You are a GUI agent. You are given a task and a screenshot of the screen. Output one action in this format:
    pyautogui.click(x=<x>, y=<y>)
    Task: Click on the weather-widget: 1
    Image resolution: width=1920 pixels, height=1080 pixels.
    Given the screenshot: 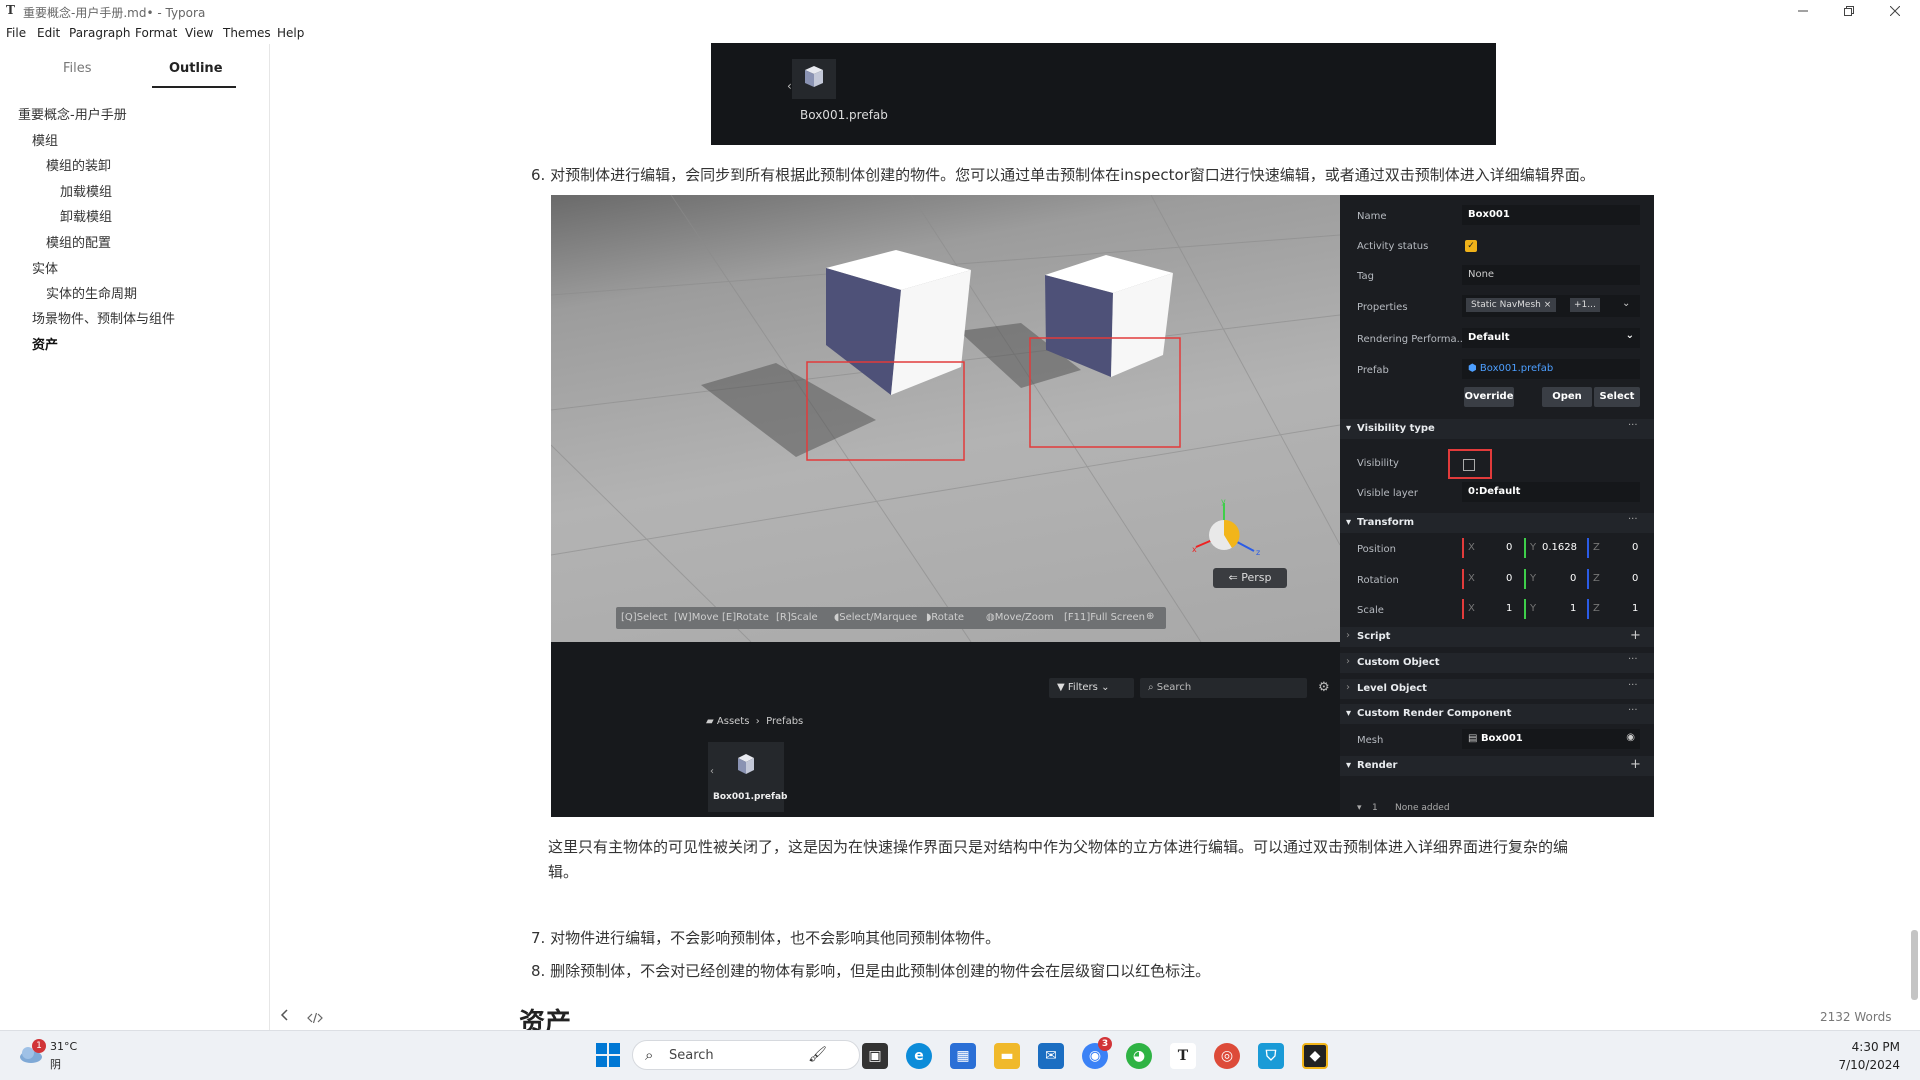 What is the action you would take?
    pyautogui.click(x=31, y=1054)
    